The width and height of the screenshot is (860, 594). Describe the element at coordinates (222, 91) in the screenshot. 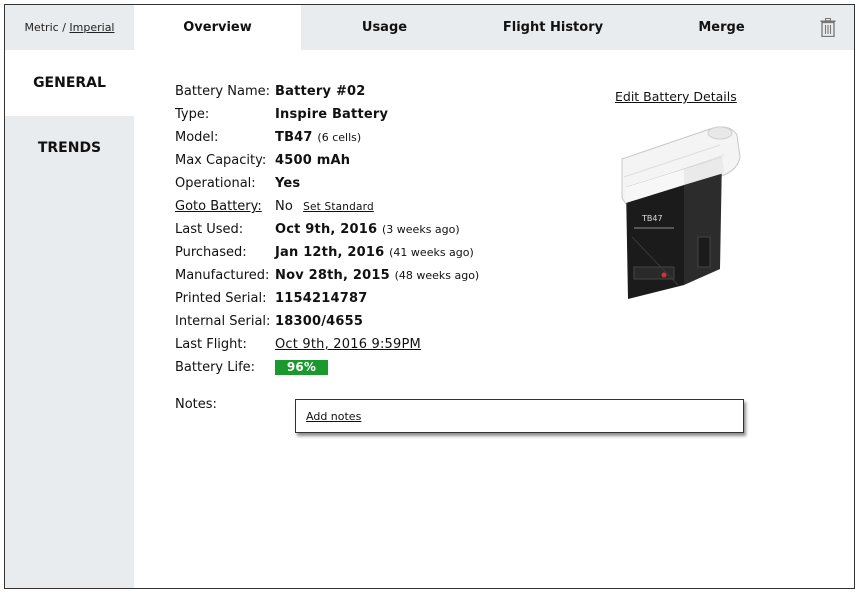

I see `label-battery-name: Battery Name:` at that location.